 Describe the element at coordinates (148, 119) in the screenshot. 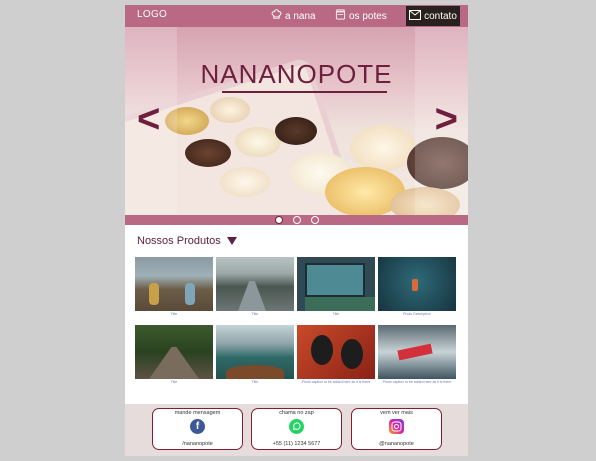

I see `carousel-prev-button: <` at that location.